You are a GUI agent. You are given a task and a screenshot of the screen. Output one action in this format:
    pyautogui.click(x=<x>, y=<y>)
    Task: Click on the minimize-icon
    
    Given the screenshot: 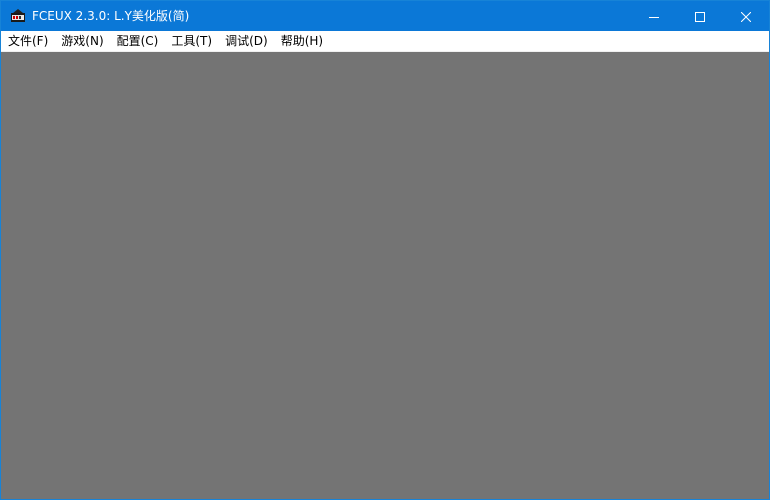 What is the action you would take?
    pyautogui.click(x=654, y=16)
    